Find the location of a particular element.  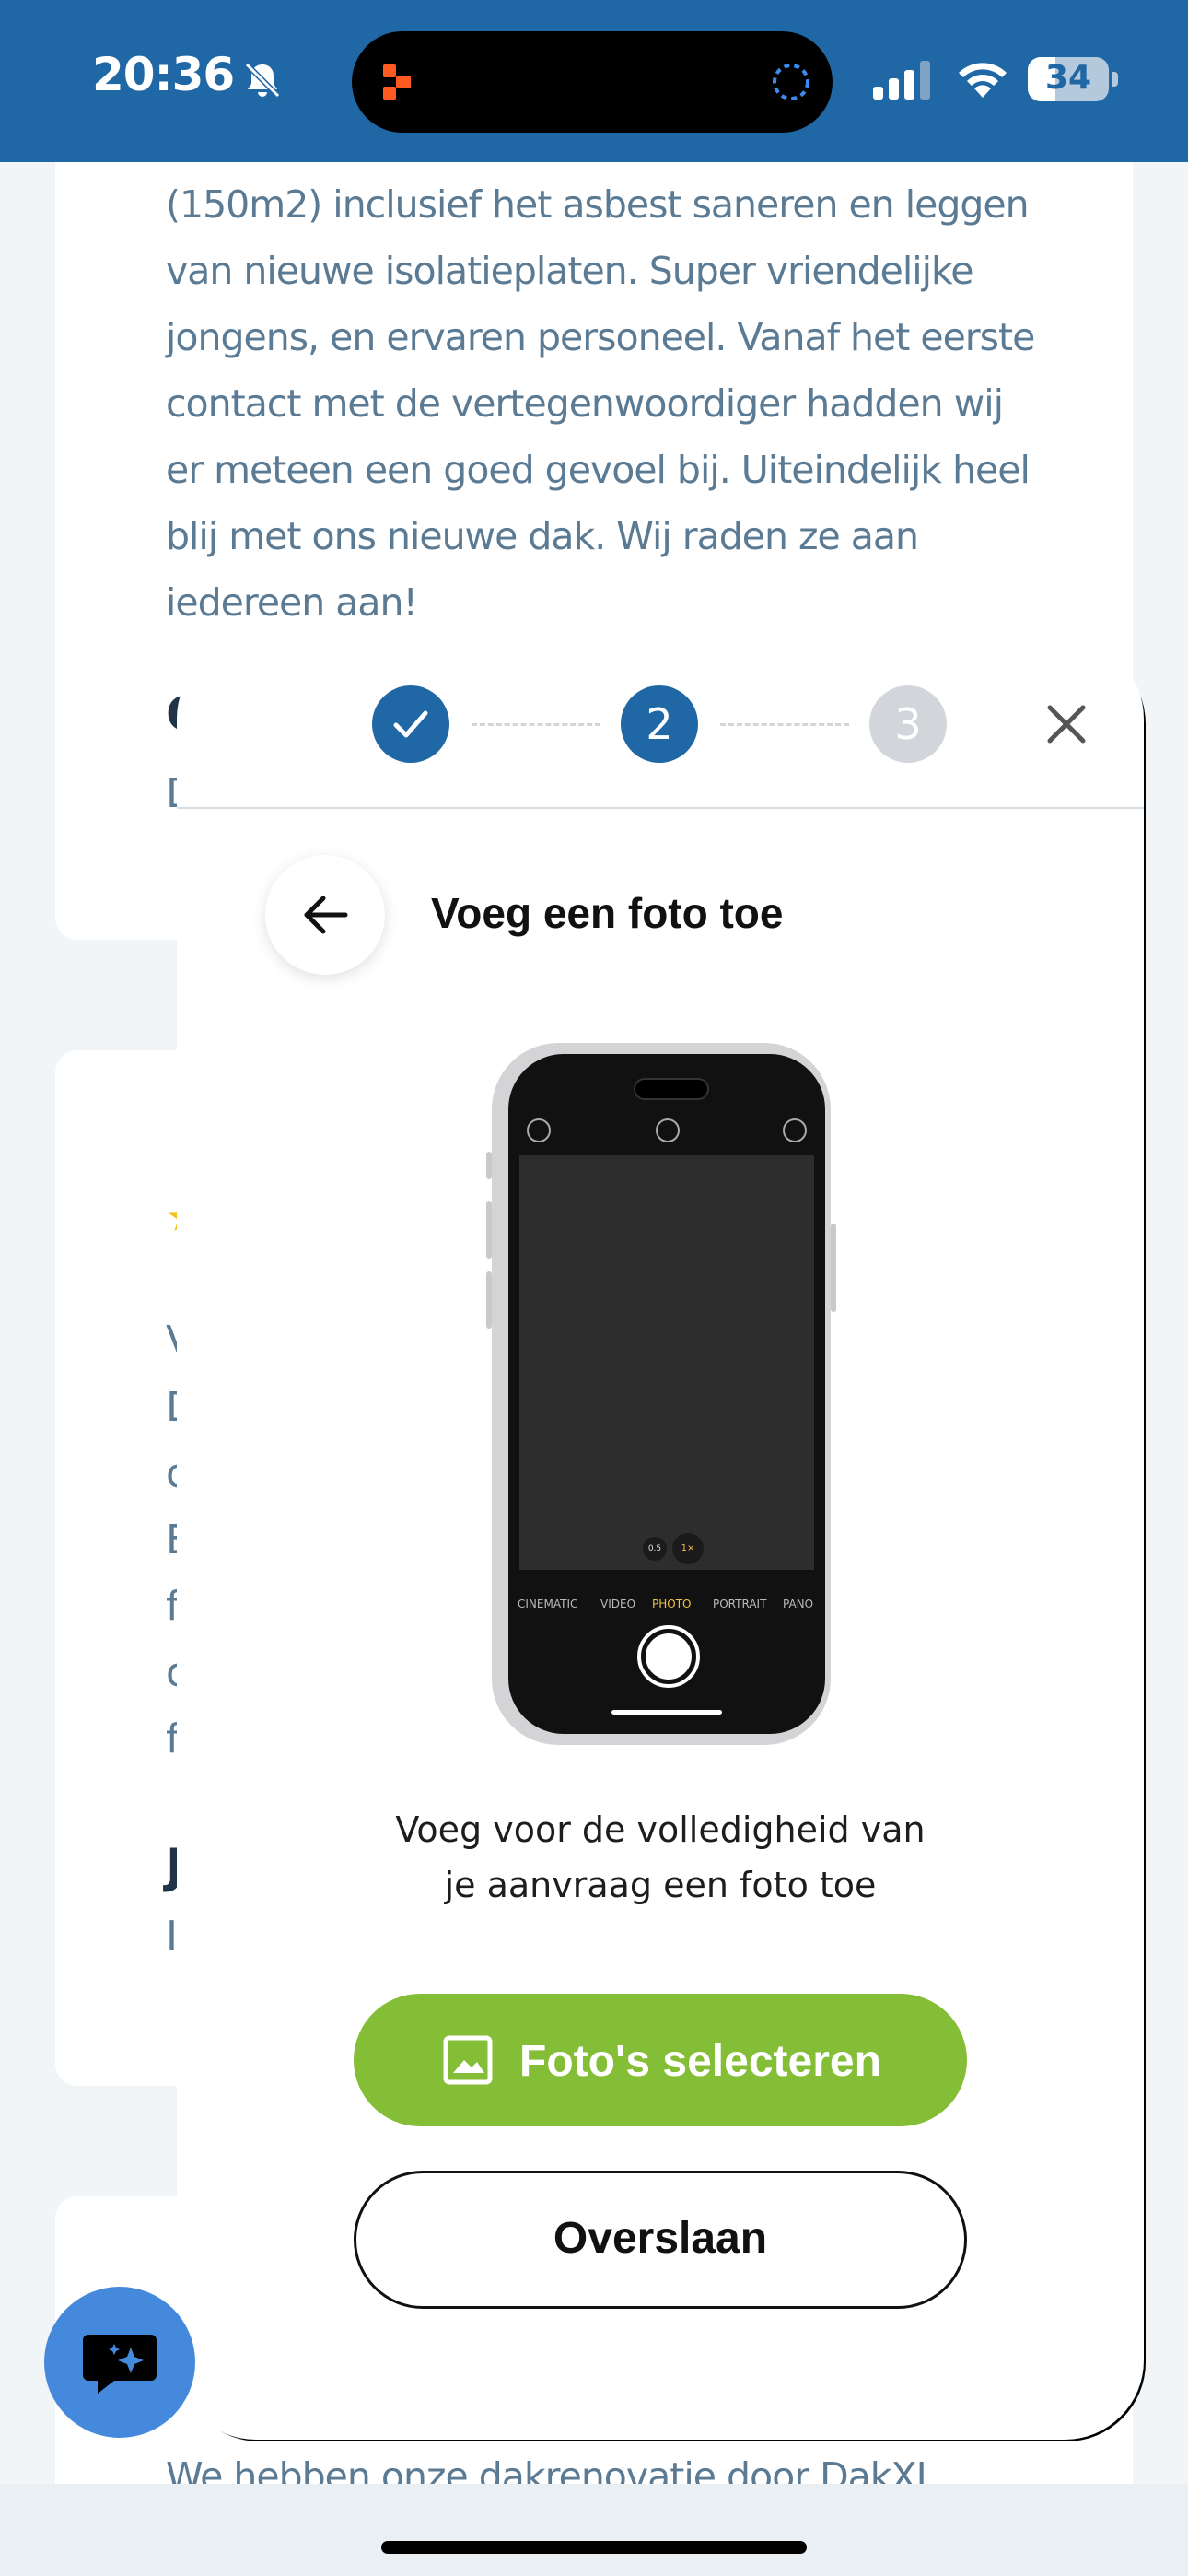

modal-title: Voeg een foto toe is located at coordinates (607, 913).